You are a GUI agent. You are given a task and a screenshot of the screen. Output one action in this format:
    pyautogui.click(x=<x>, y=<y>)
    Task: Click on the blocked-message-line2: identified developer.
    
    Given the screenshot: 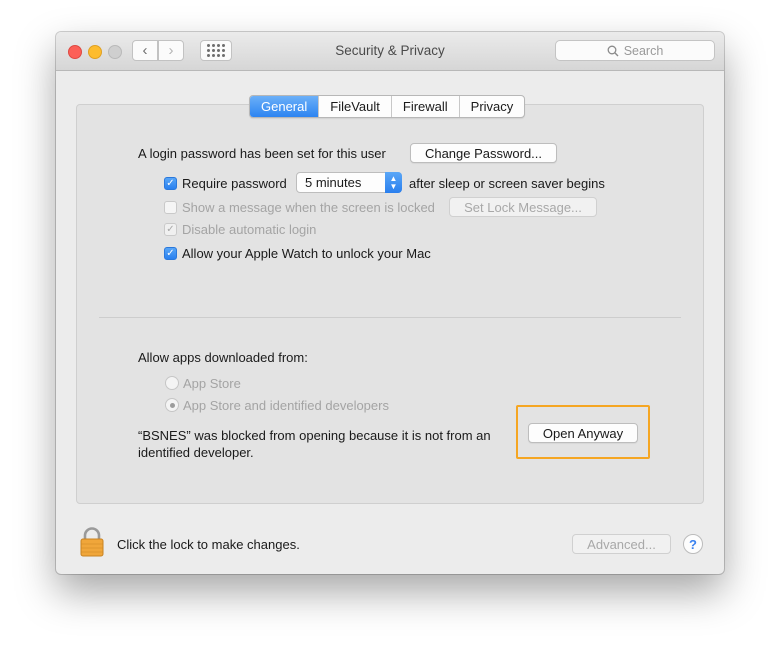 What is the action you would take?
    pyautogui.click(x=196, y=452)
    